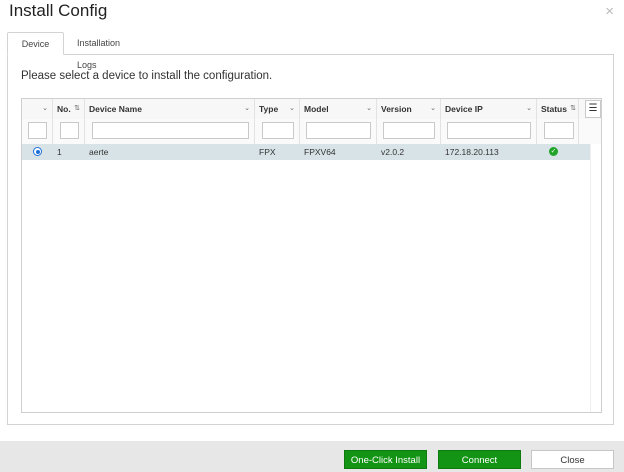  Describe the element at coordinates (609, 11) in the screenshot. I see `close-icon: ×` at that location.